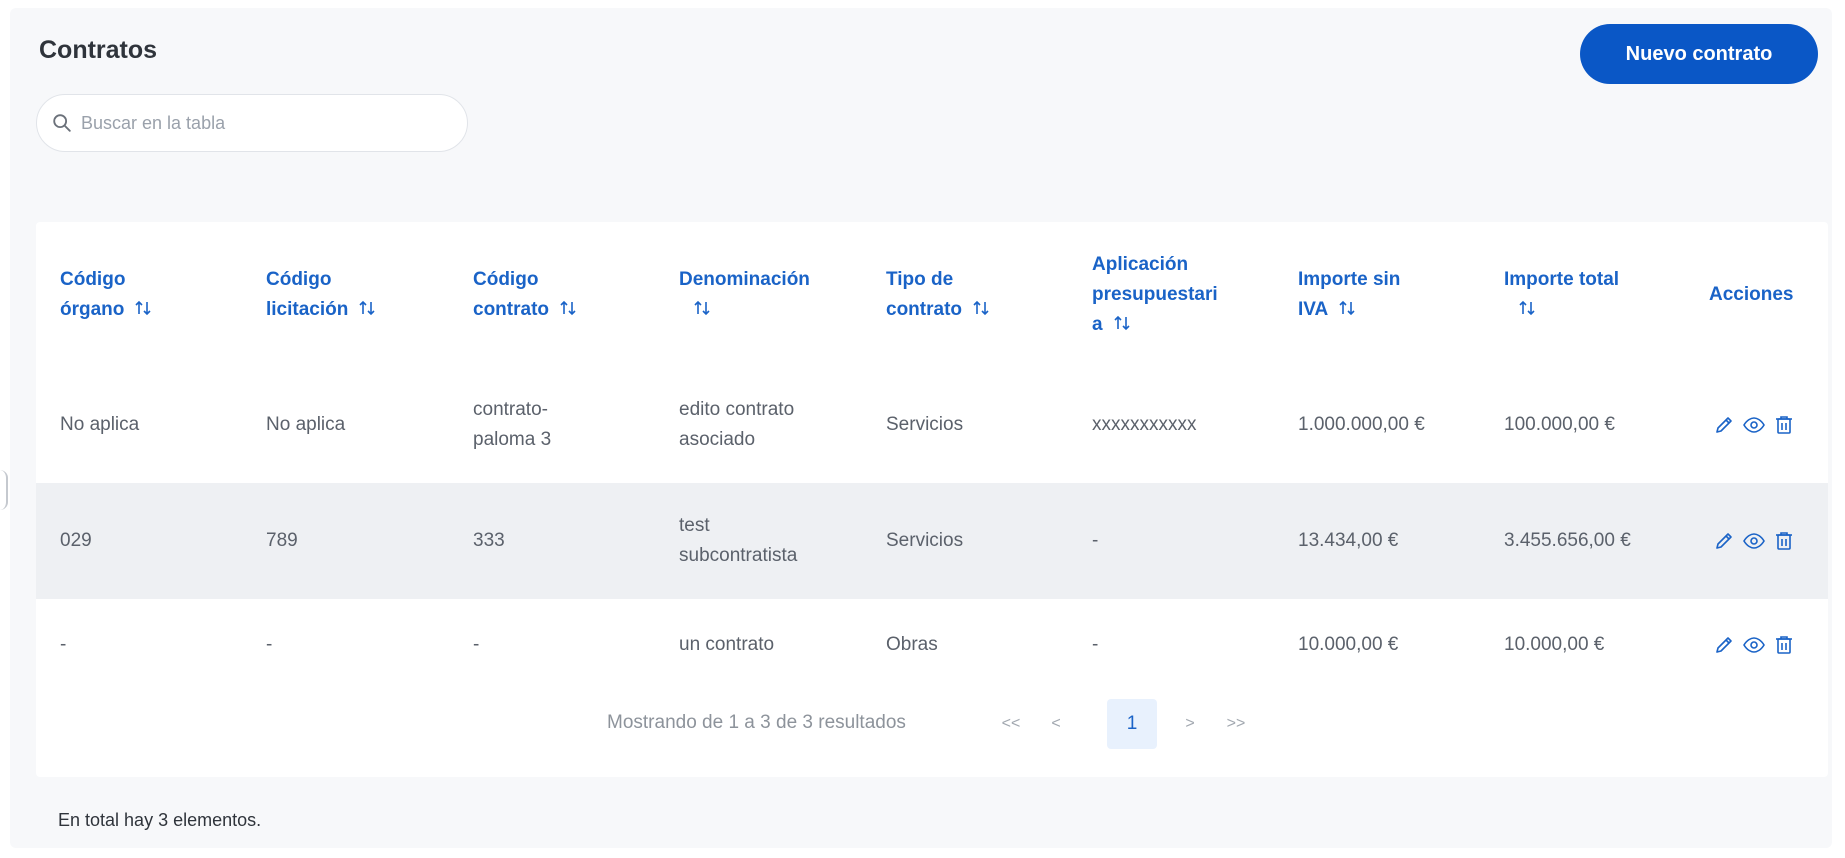 This screenshot has width=1845, height=858. I want to click on cell-text-line: edito contrato, so click(737, 409).